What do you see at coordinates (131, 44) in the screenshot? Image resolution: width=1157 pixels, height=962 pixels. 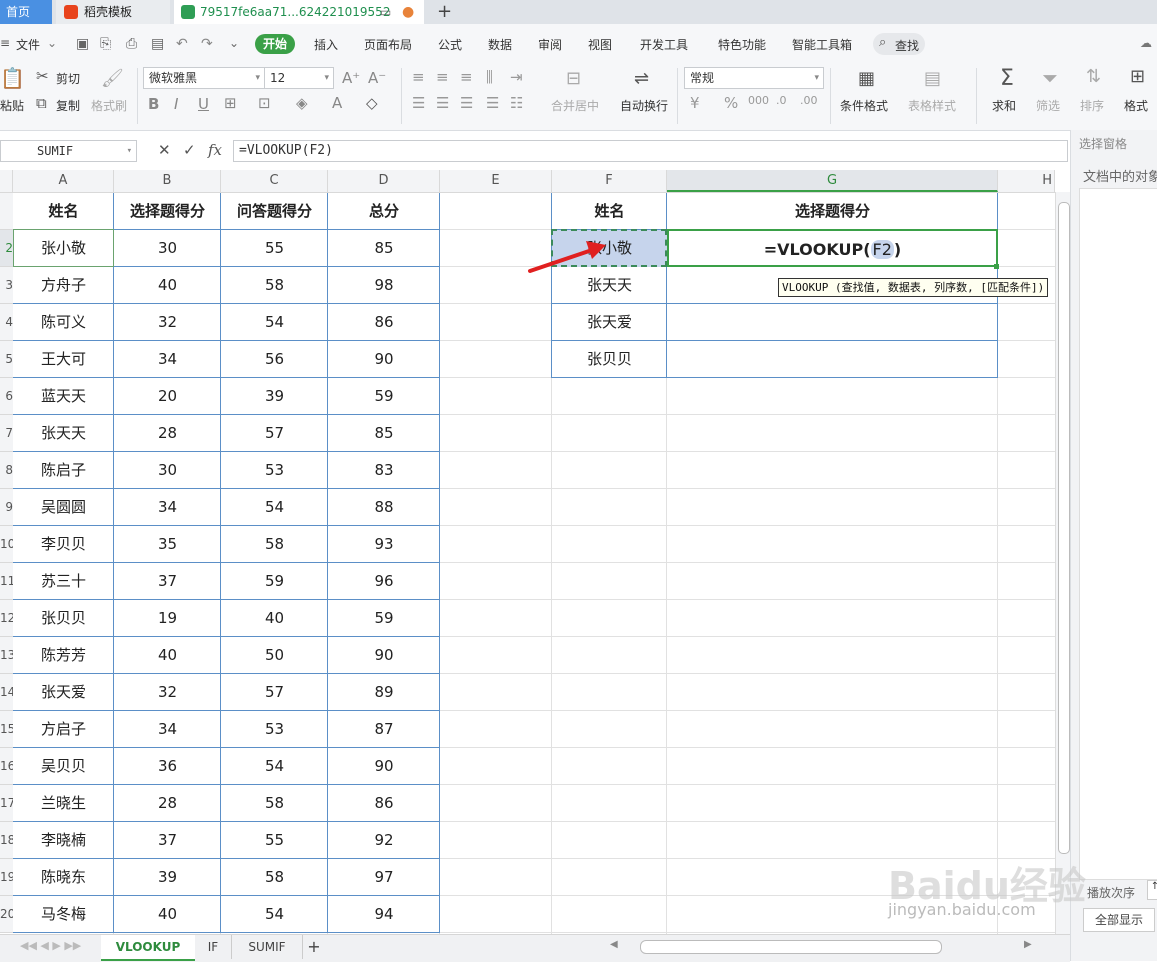 I see `print-icon: ⎙` at bounding box center [131, 44].